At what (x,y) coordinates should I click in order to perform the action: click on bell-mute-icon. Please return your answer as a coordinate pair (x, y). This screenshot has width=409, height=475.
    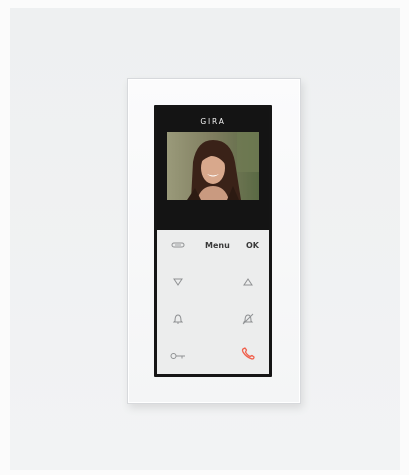
    Looking at the image, I should click on (248, 319).